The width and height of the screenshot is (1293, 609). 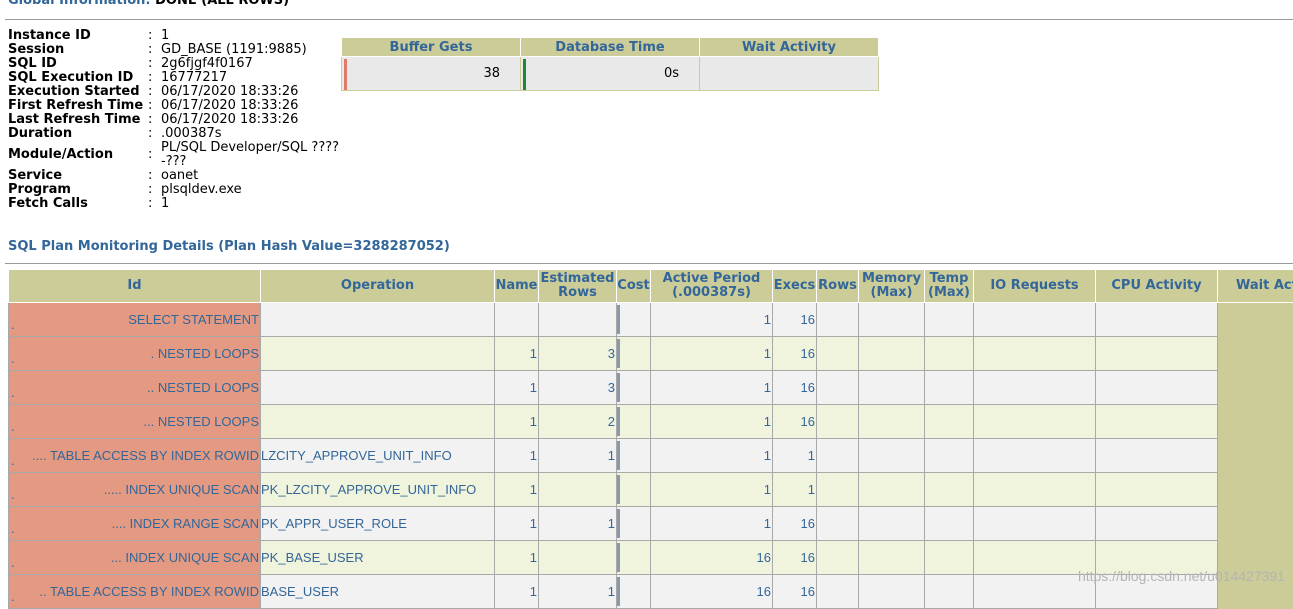 I want to click on info-row: Duration:.000387s, so click(x=176, y=134).